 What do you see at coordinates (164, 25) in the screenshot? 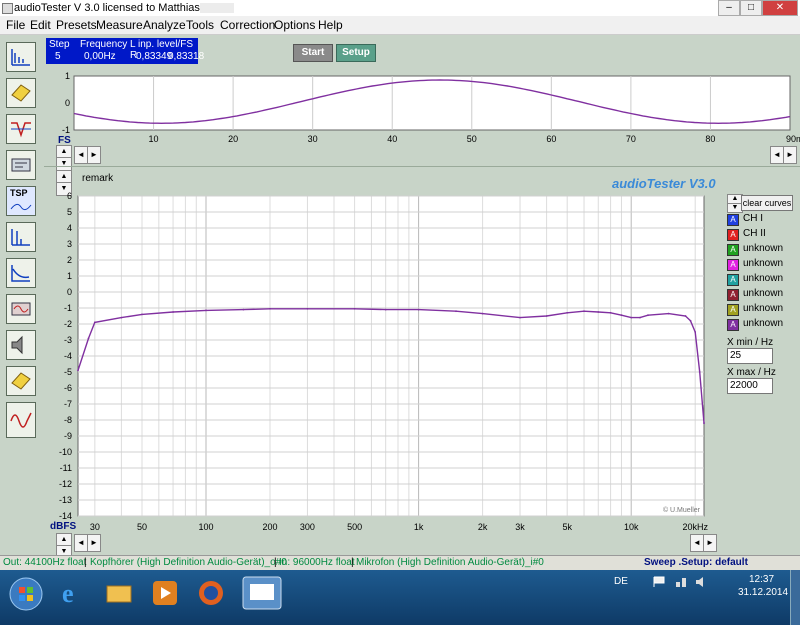
I see `menu-analyze: Analyze` at bounding box center [164, 25].